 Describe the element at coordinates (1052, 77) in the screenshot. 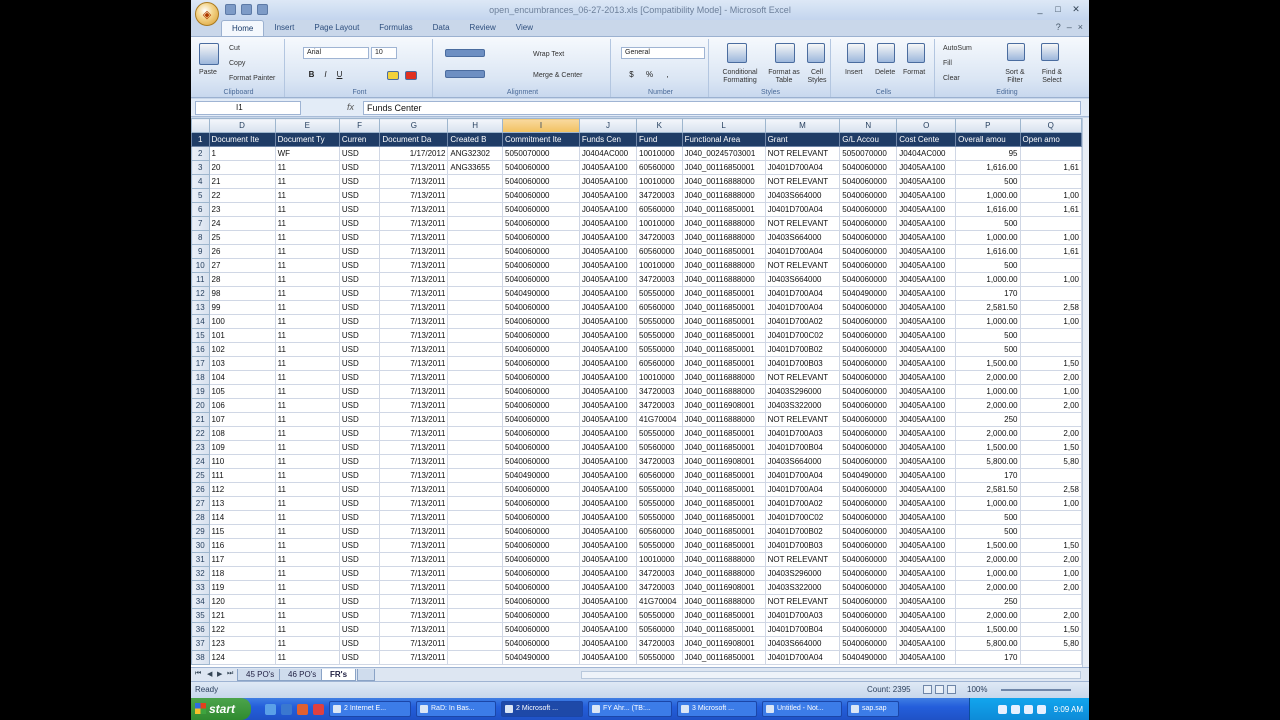

I see `find-select-button: Find & Select` at that location.